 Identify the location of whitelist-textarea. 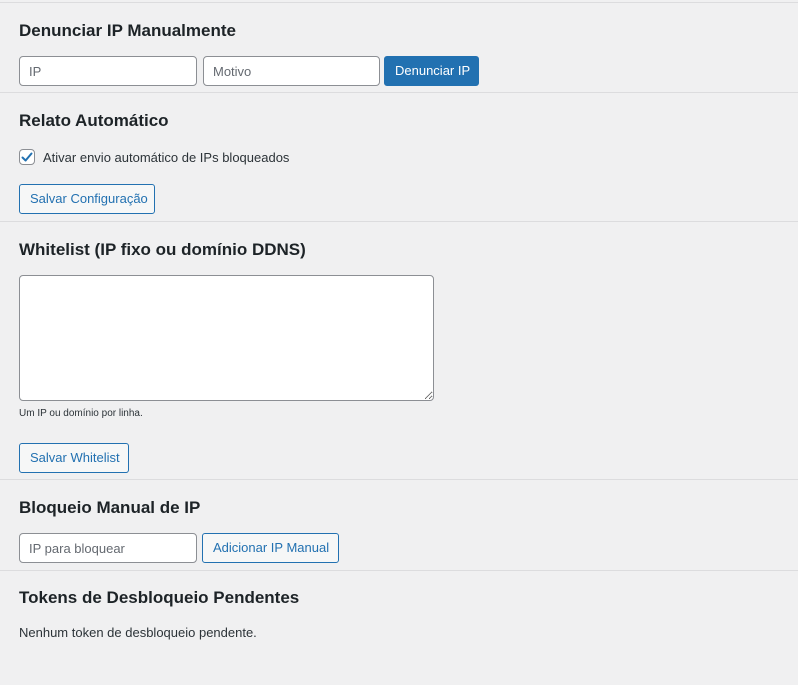
(226, 338).